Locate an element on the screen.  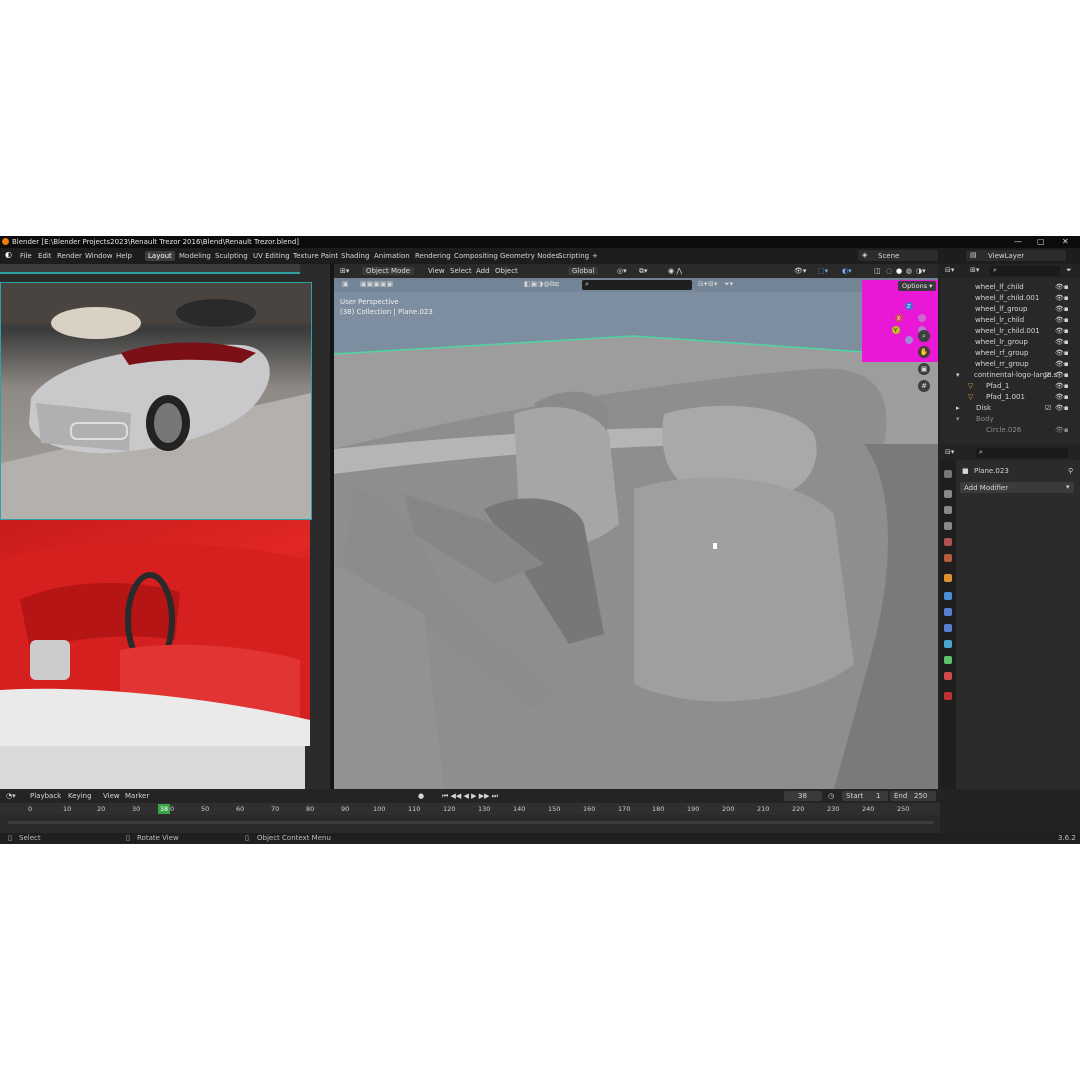
visibility-icon: 👁▾ is located at coordinates (800, 271).